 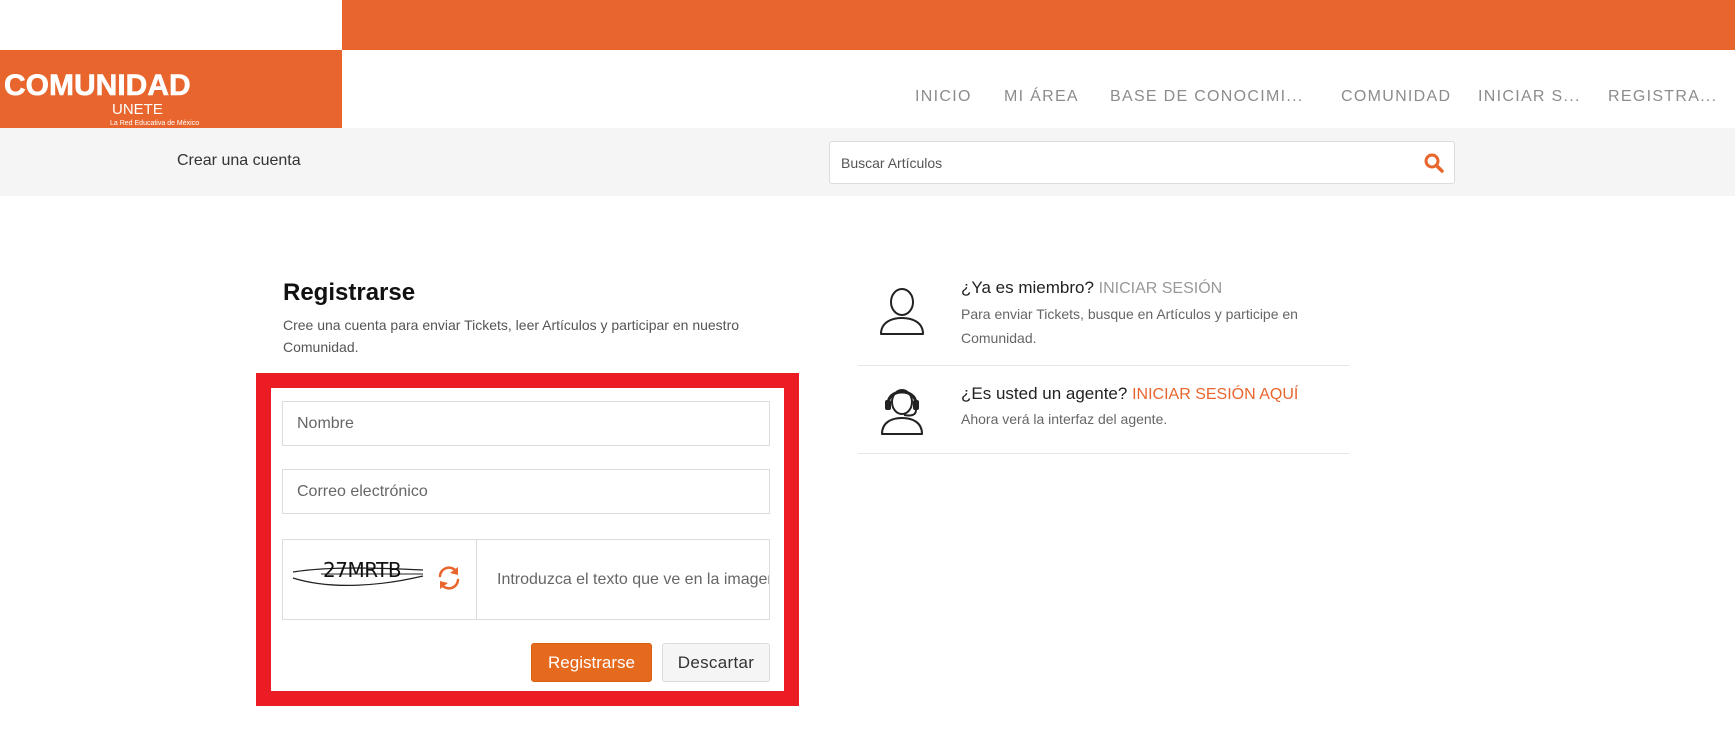 I want to click on email-field, so click(x=526, y=491).